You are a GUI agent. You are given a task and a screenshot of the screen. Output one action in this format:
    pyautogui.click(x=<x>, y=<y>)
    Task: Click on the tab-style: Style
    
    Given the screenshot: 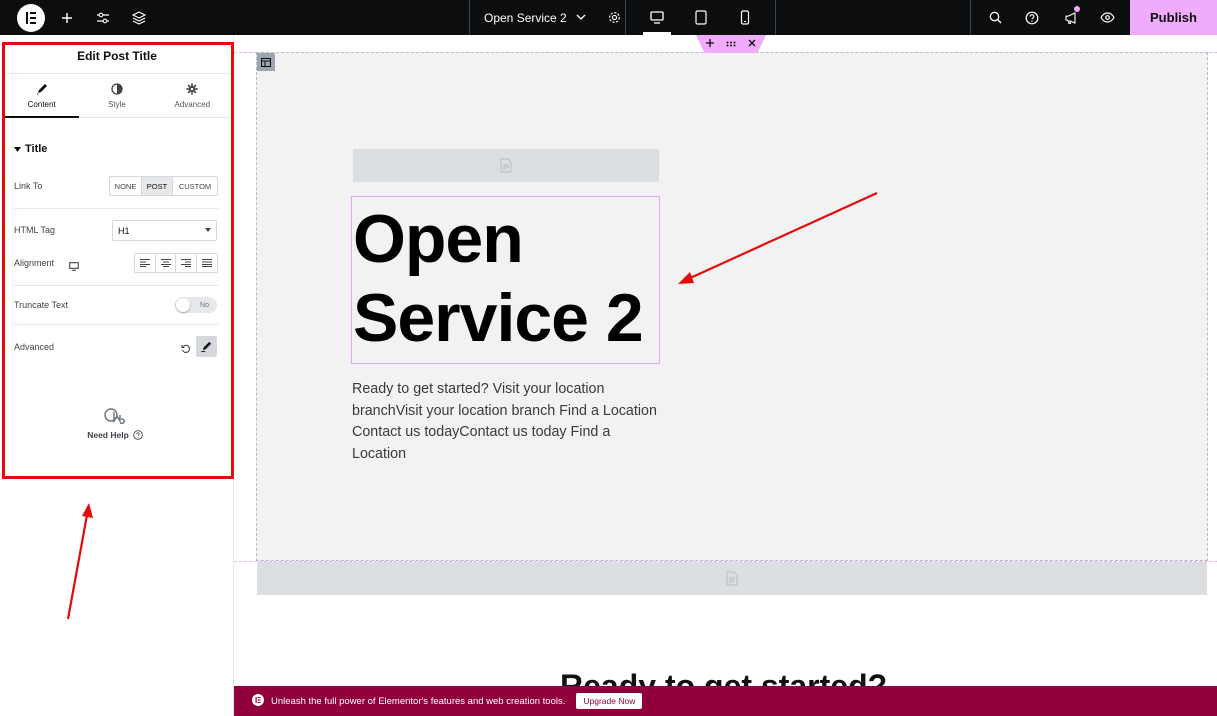 What is the action you would take?
    pyautogui.click(x=116, y=95)
    